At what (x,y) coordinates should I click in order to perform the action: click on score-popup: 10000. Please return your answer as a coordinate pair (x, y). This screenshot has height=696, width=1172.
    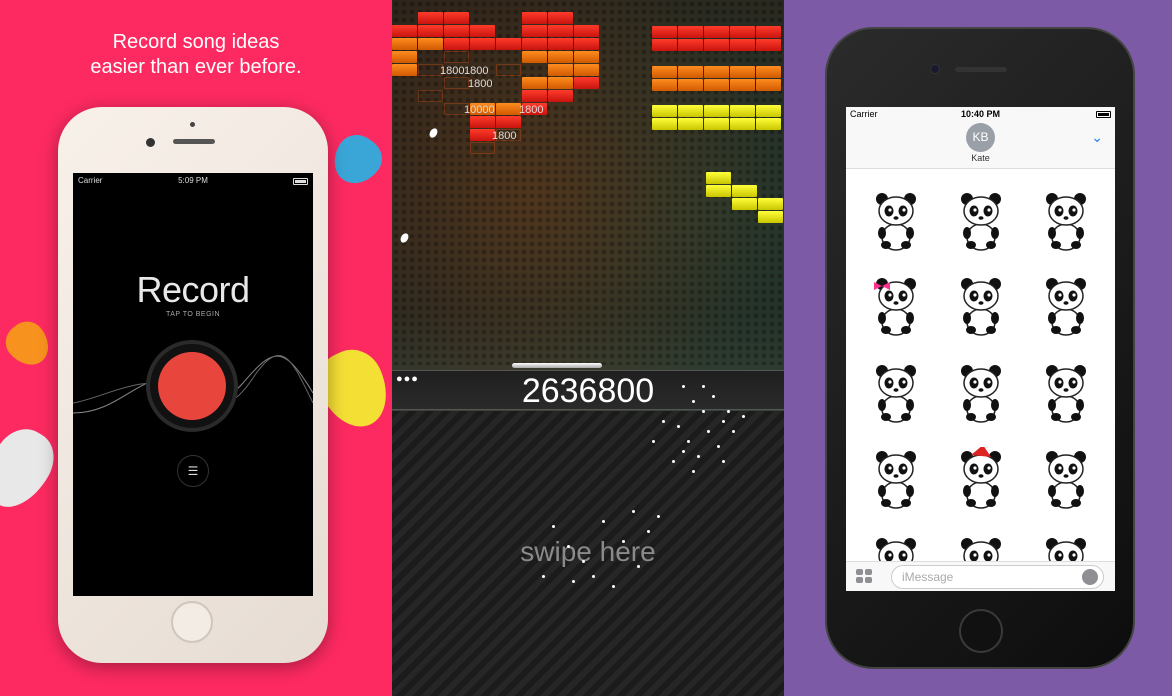
    Looking at the image, I should click on (479, 110).